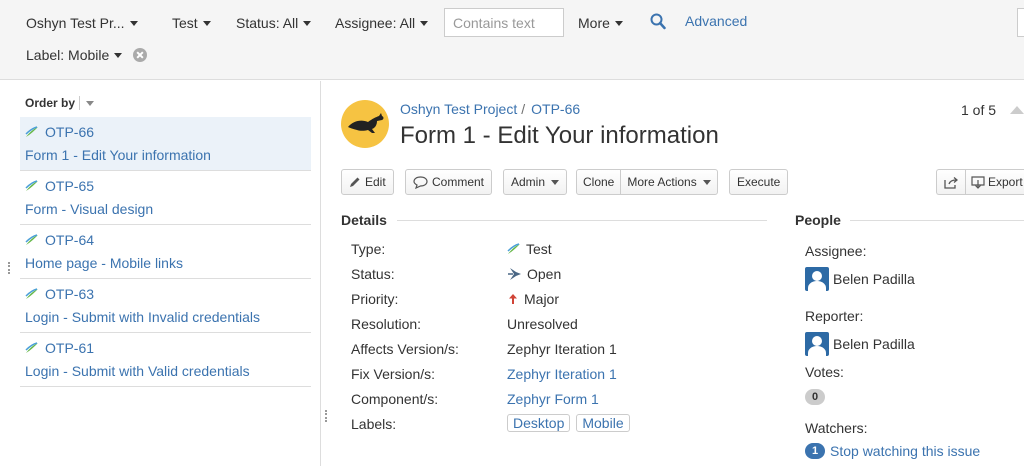 The height and width of the screenshot is (466, 1024). I want to click on list-item: OTP-65 Form - Visual design, so click(165, 198).